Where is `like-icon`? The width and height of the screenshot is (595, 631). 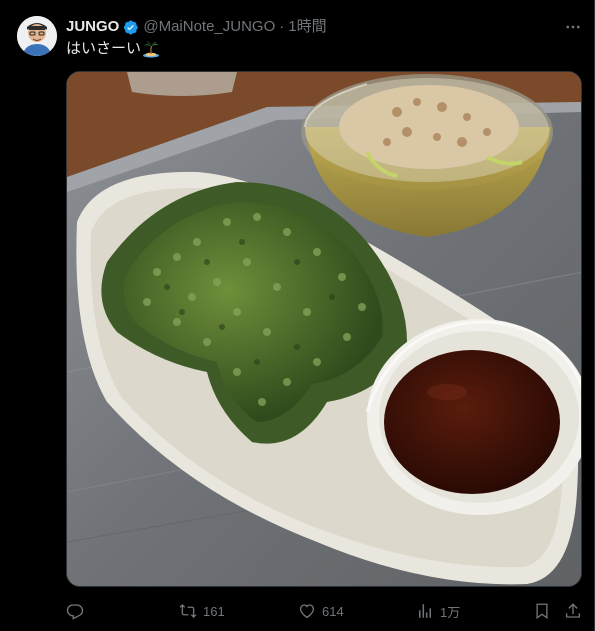
like-icon is located at coordinates (307, 611).